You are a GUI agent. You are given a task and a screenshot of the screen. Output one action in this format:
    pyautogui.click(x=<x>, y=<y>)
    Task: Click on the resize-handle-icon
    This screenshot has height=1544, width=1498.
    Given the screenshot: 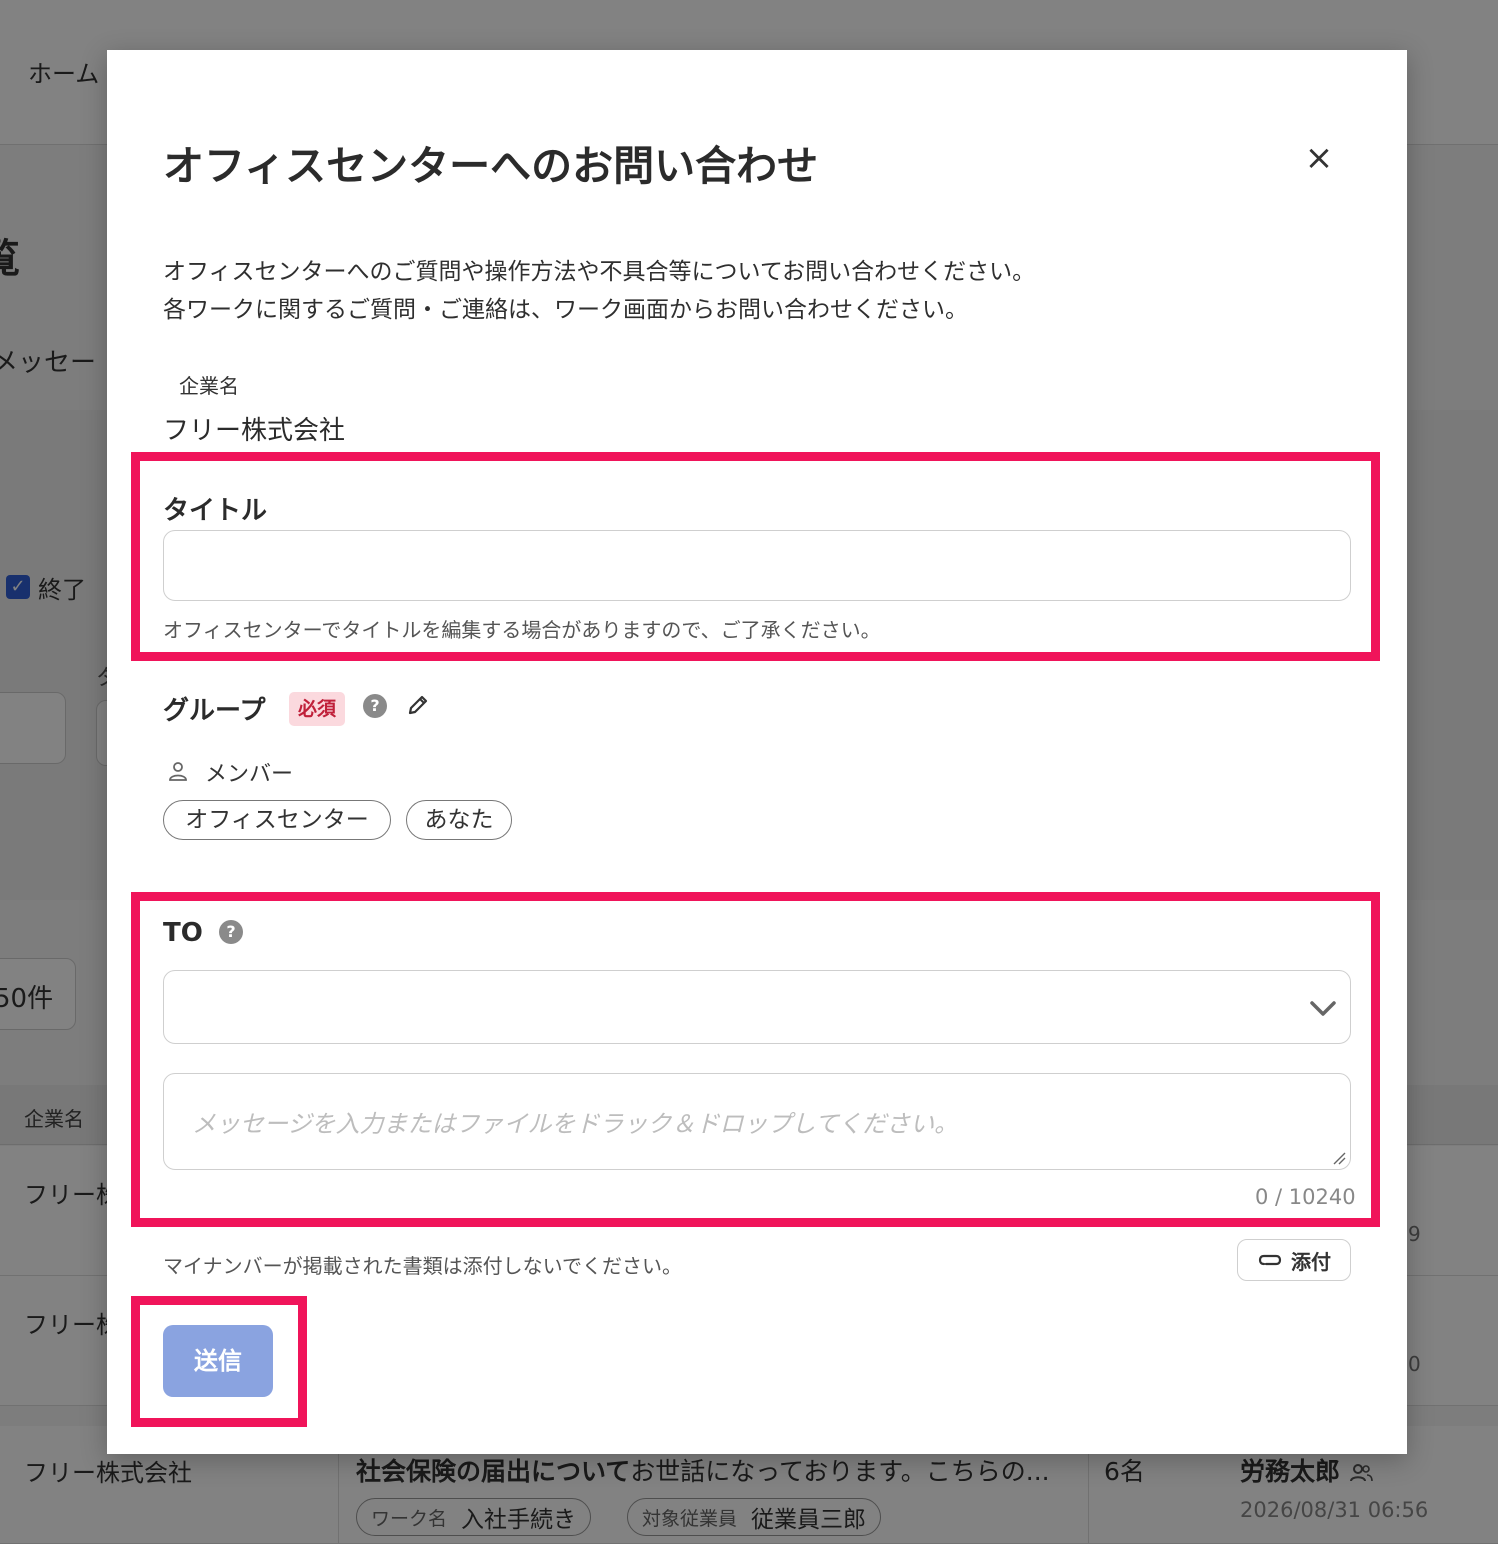 What is the action you would take?
    pyautogui.click(x=1339, y=1158)
    